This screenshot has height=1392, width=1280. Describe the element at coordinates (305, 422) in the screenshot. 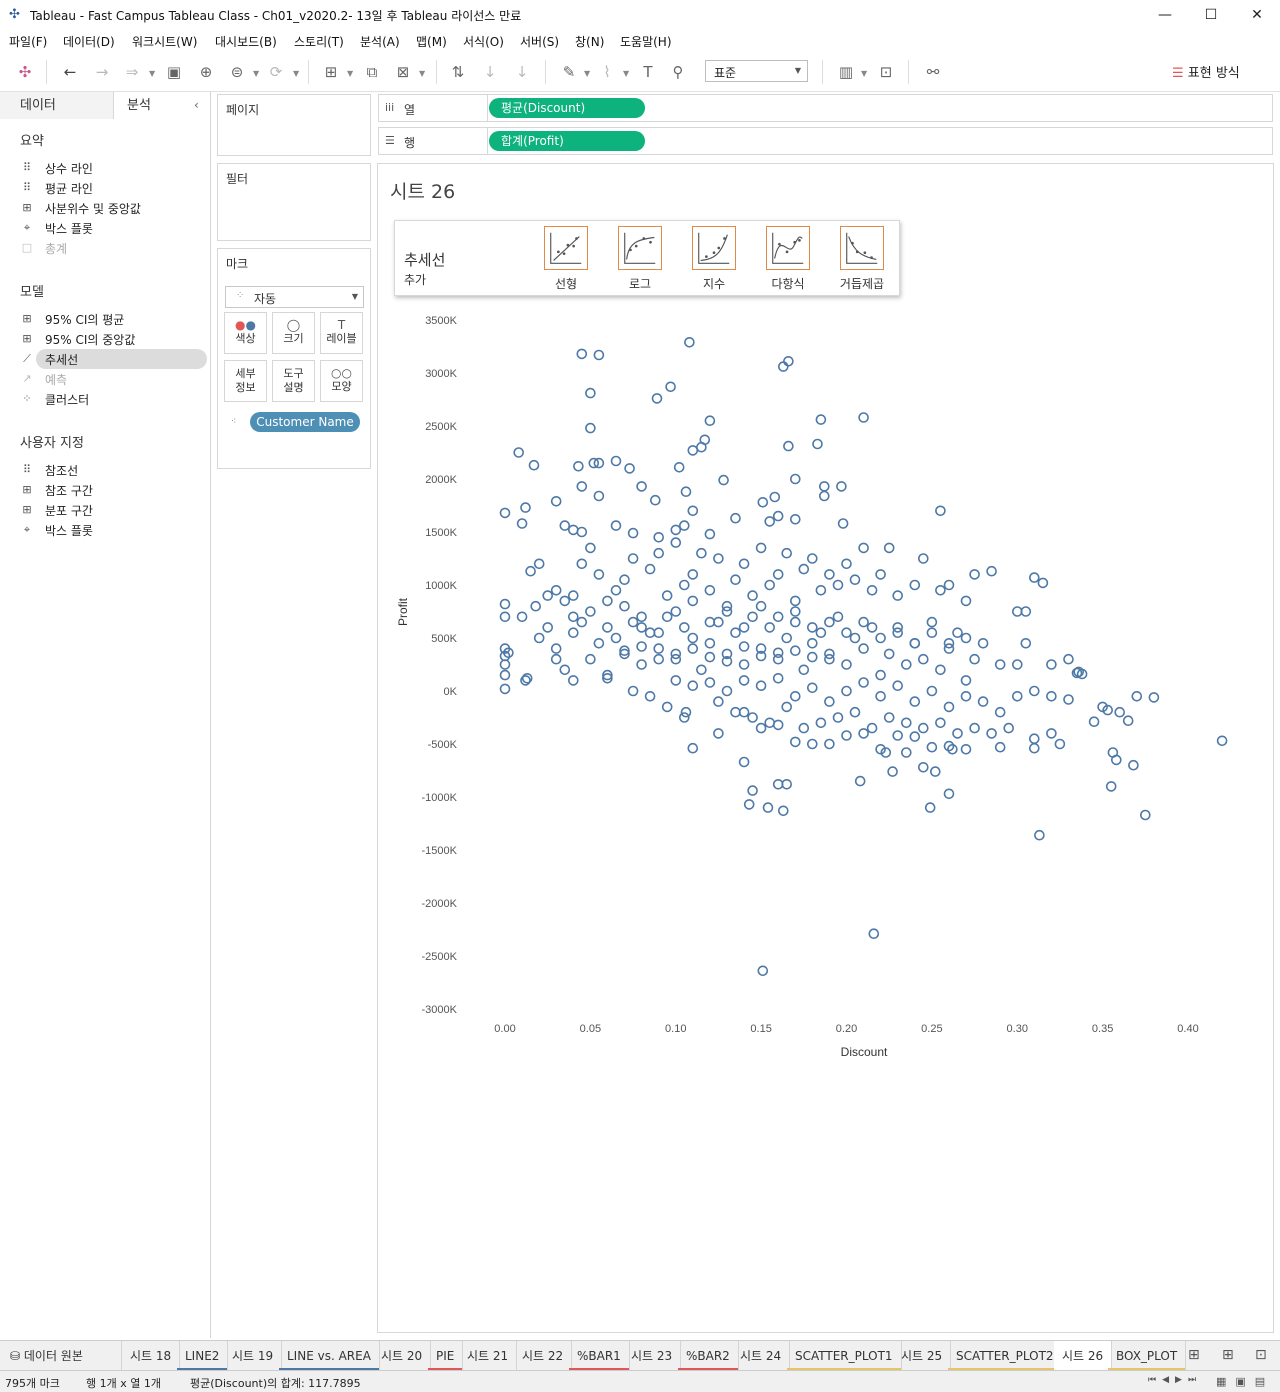

I see `customer-name-pill: Customer Name` at that location.